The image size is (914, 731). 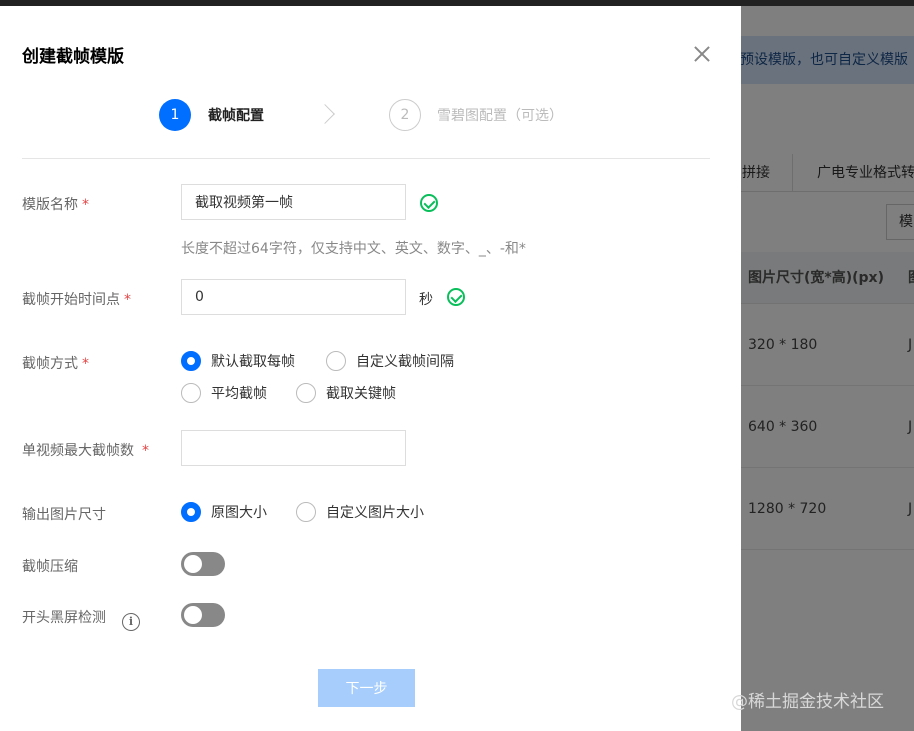 What do you see at coordinates (353, 249) in the screenshot?
I see `template-name-hint: 长度不超过64字符，仅支持中文、英文、数字、_、-和*` at bounding box center [353, 249].